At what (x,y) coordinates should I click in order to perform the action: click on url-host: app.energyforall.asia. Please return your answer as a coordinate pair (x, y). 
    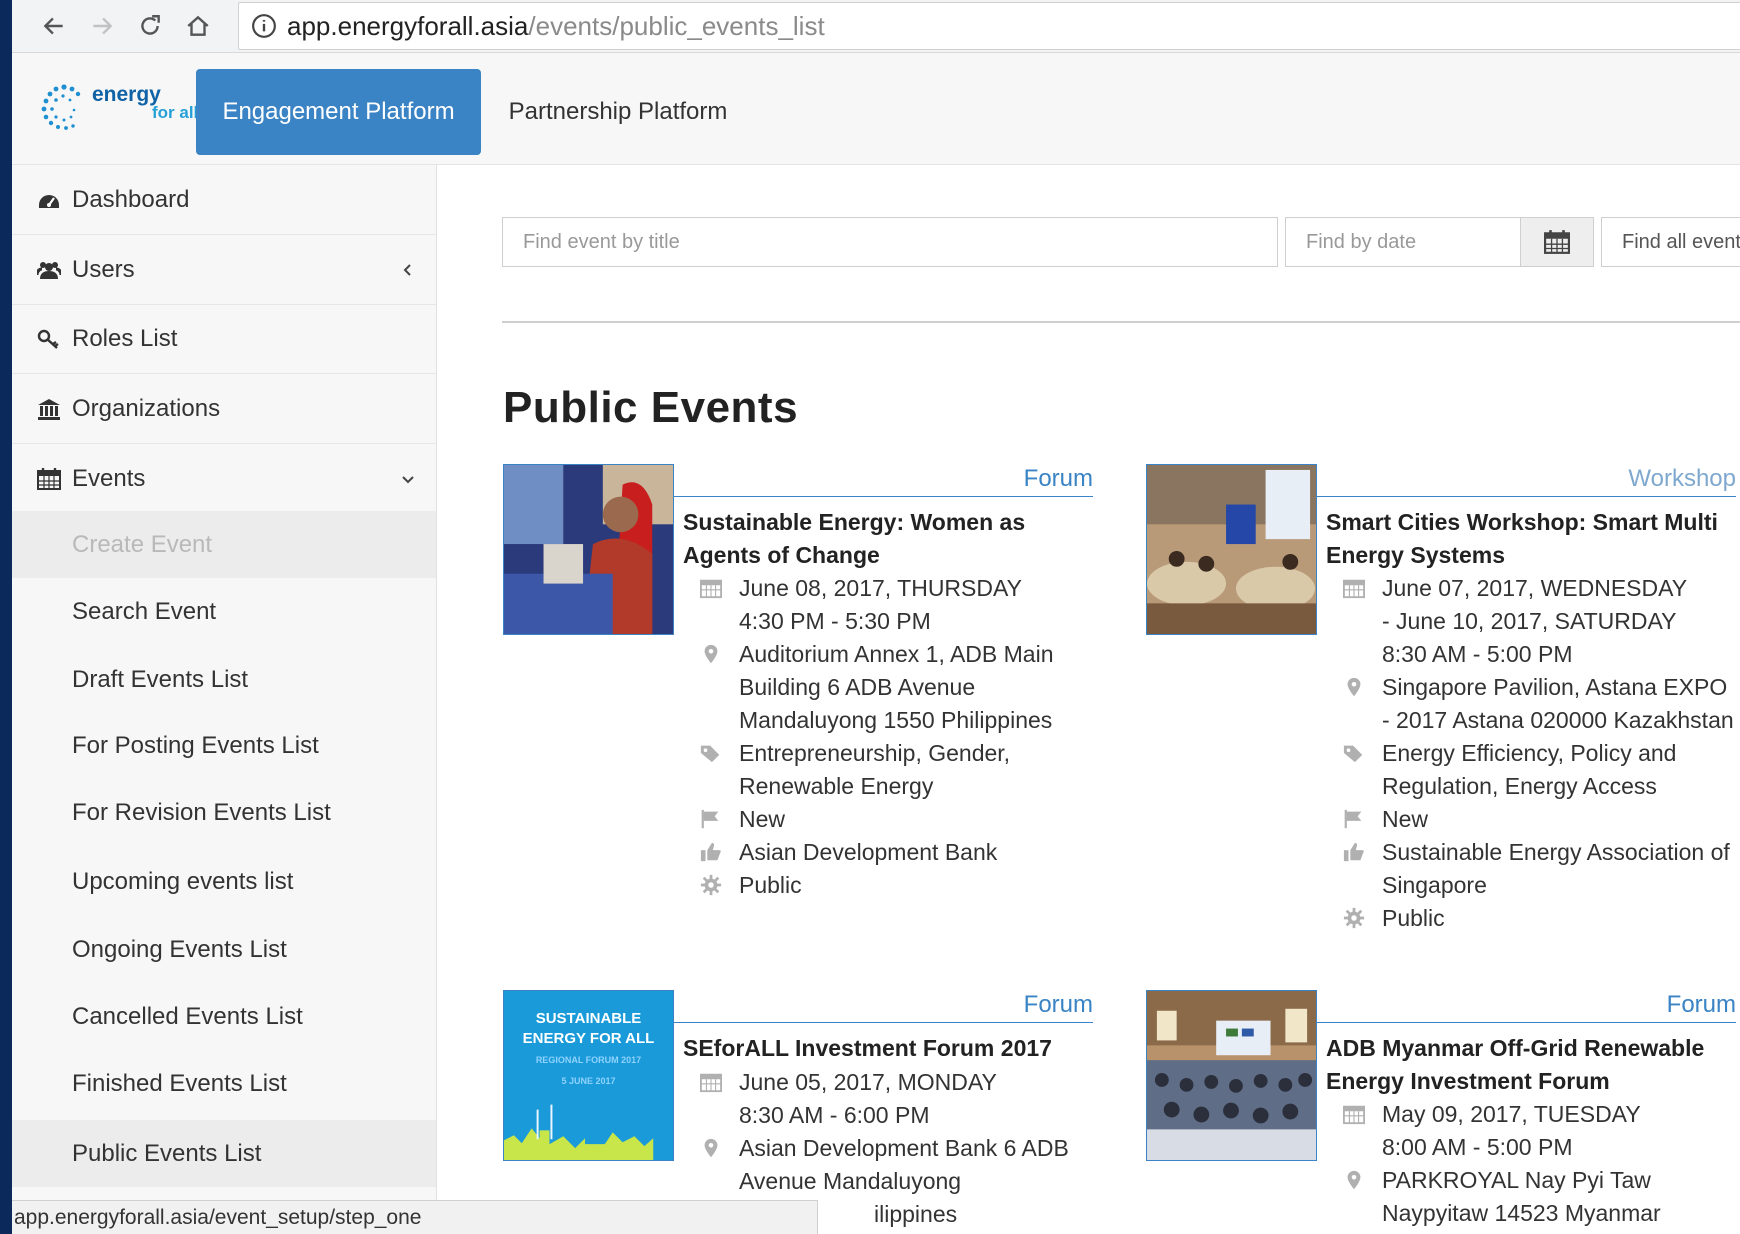
    Looking at the image, I should click on (408, 26).